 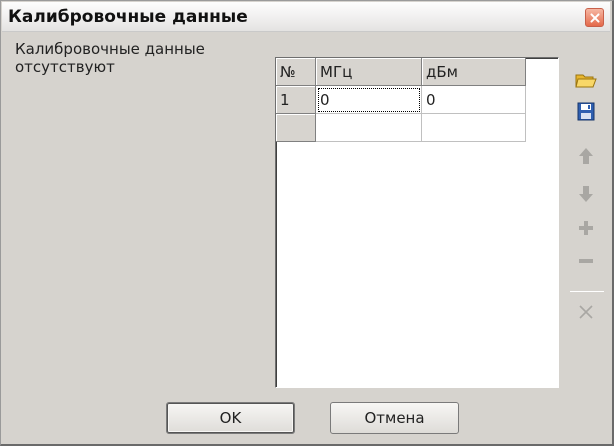 What do you see at coordinates (296, 100) in the screenshot?
I see `row-header: 1` at bounding box center [296, 100].